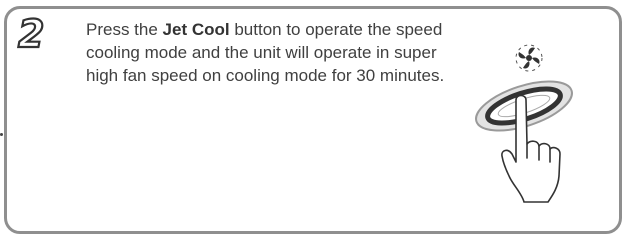  I want to click on instruction-text-before: Press the, so click(124, 29).